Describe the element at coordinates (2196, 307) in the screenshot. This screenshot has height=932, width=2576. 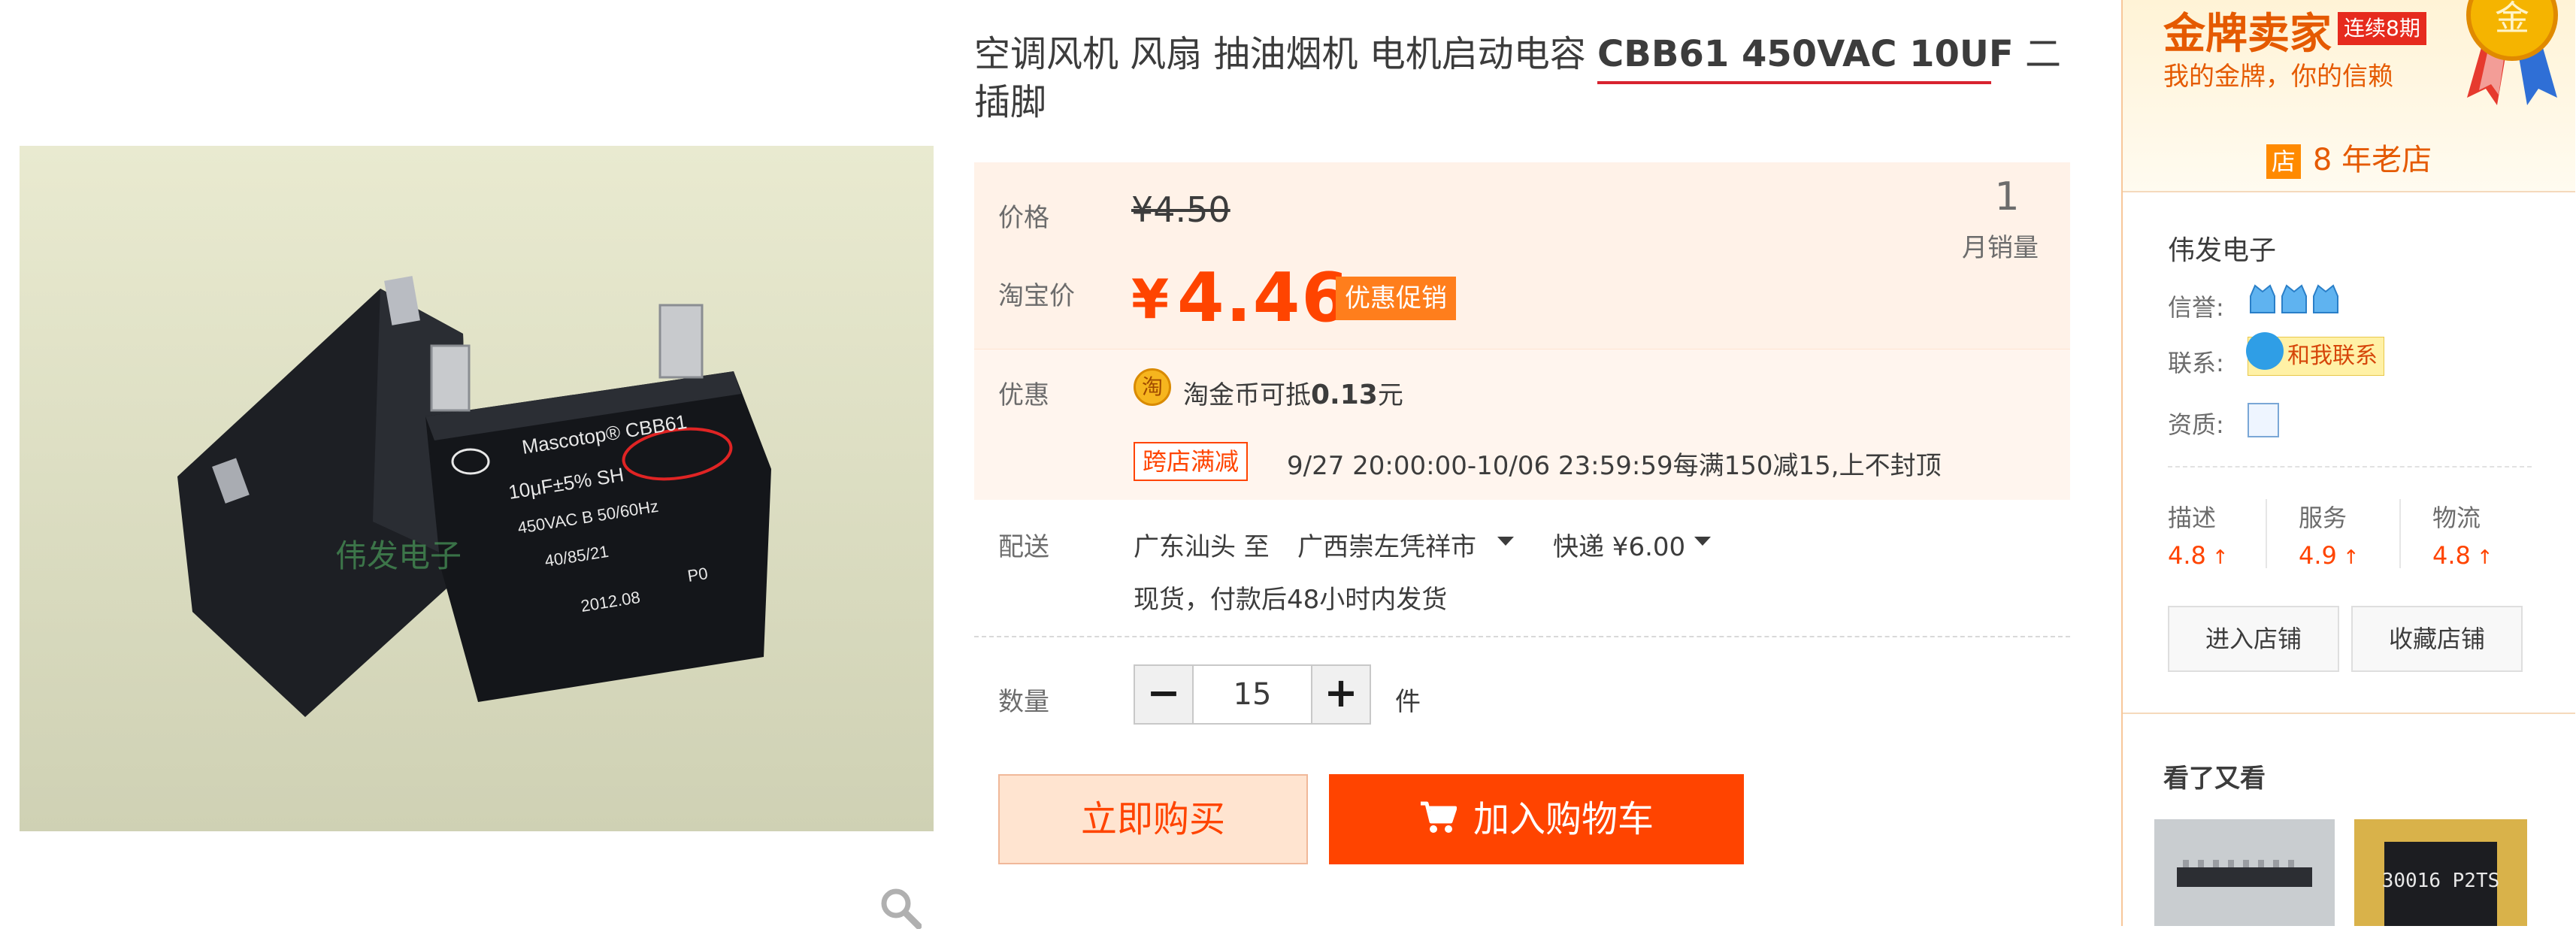
I see `reputation-label: 信誉:` at that location.